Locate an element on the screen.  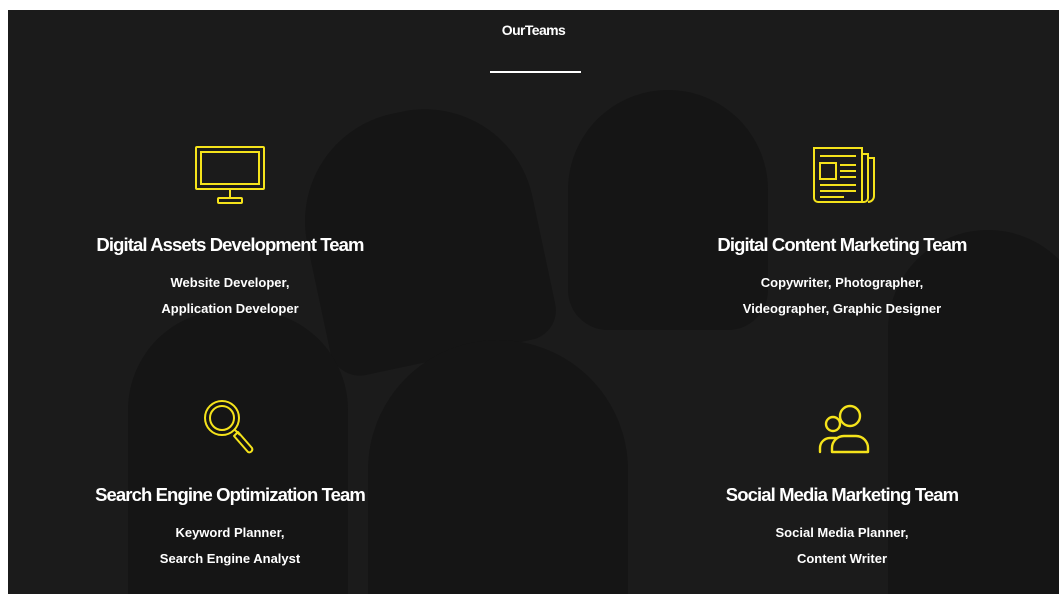
team-role-line: Videographer, Graphic Designer is located at coordinates (842, 308).